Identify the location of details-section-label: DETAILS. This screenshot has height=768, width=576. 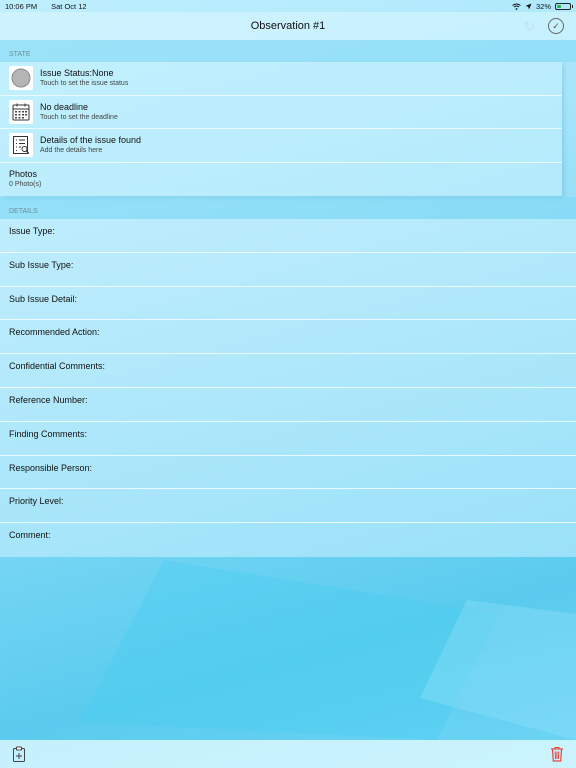
(23, 211).